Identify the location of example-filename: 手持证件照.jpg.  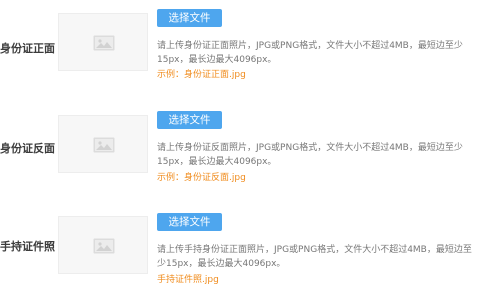
(188, 280).